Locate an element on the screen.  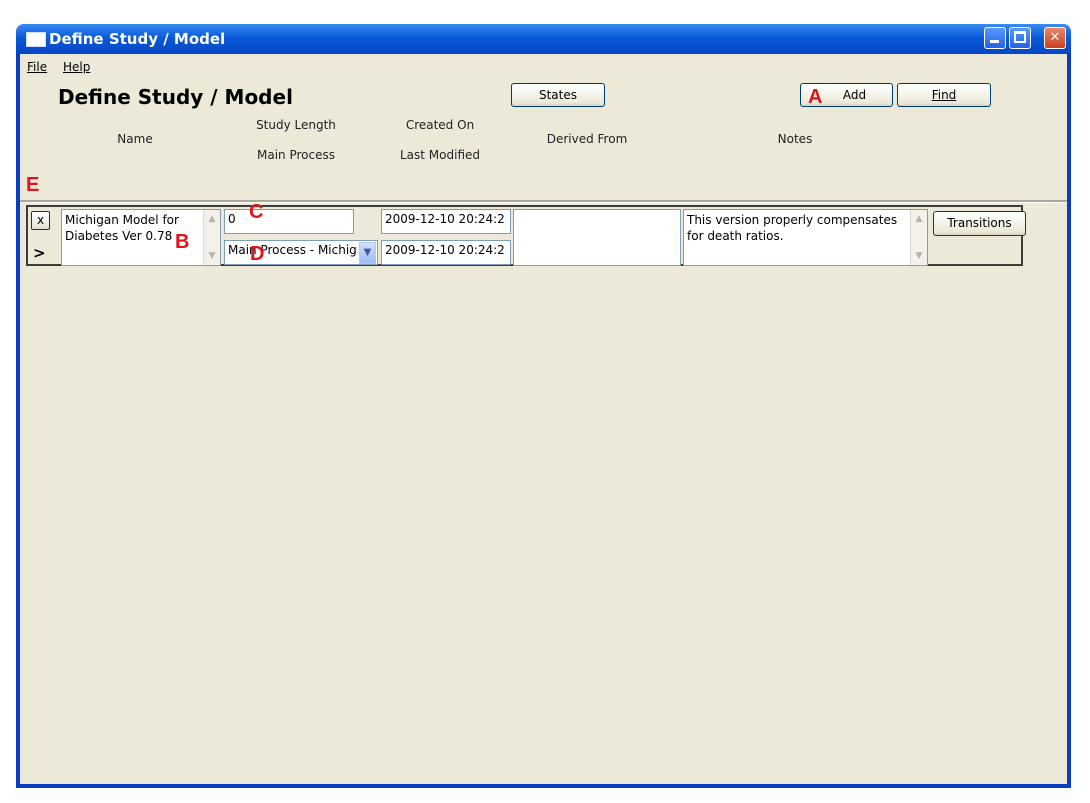
states-button: States is located at coordinates (558, 95).